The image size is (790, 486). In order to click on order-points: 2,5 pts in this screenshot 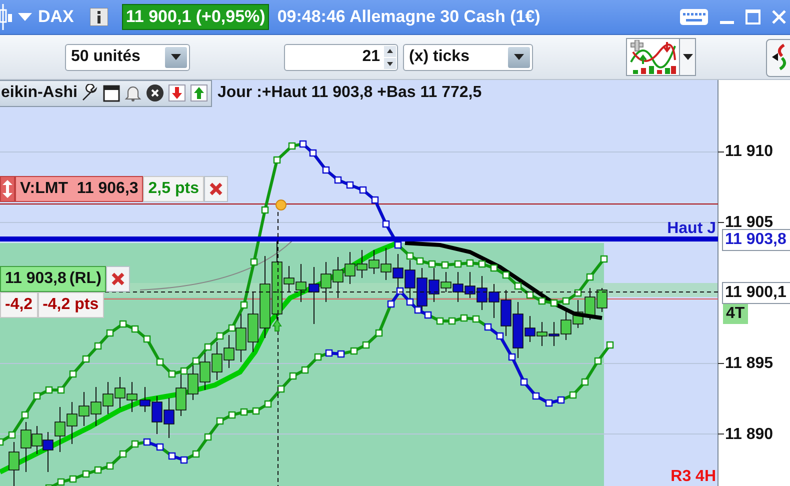, I will do `click(173, 189)`.